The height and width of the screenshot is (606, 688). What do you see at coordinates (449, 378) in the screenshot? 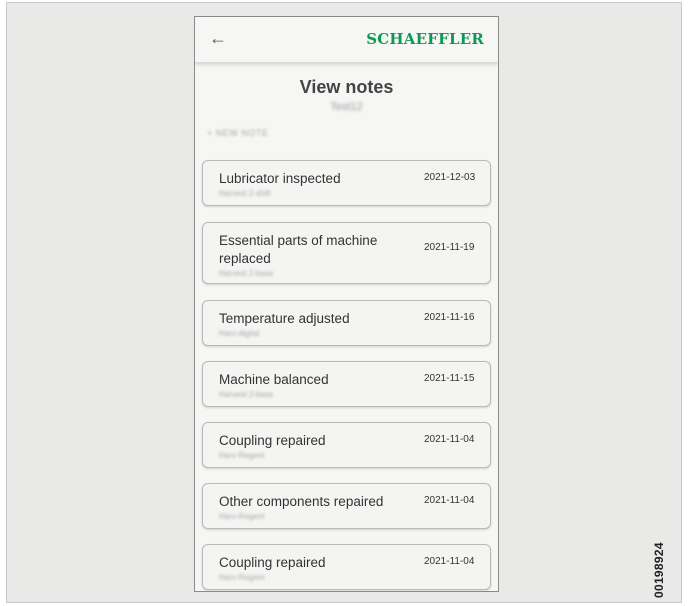
I see `note-date: 2021-11-15` at bounding box center [449, 378].